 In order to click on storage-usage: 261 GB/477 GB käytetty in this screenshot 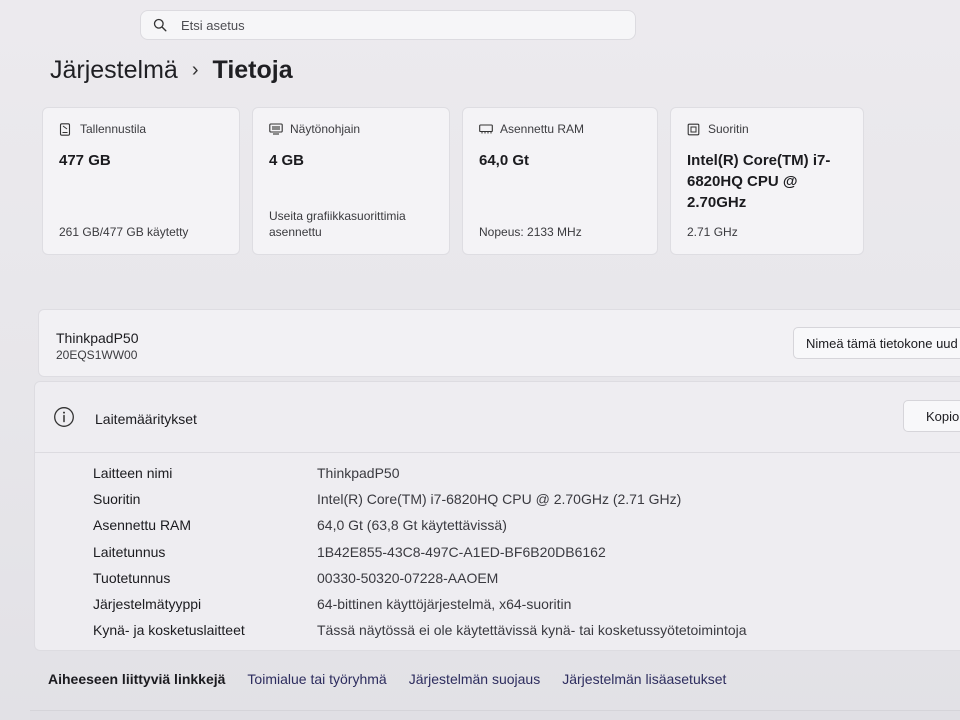, I will do `click(124, 232)`.